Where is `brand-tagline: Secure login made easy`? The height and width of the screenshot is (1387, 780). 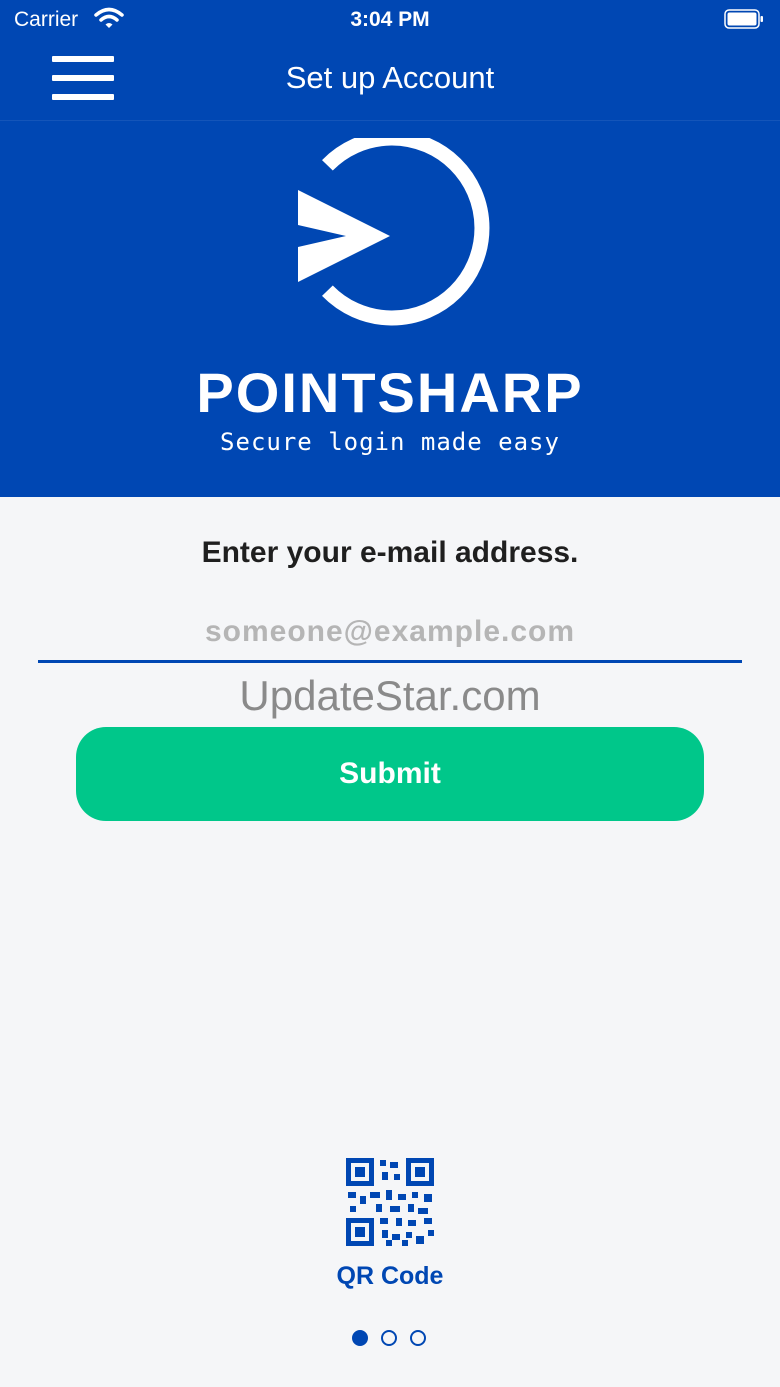
brand-tagline: Secure login made easy is located at coordinates (390, 442).